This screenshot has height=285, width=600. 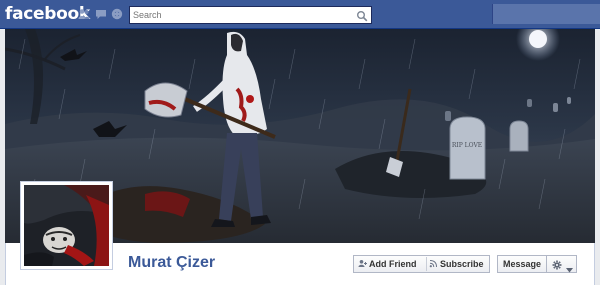 What do you see at coordinates (569, 267) in the screenshot?
I see `chevron-down-icon` at bounding box center [569, 267].